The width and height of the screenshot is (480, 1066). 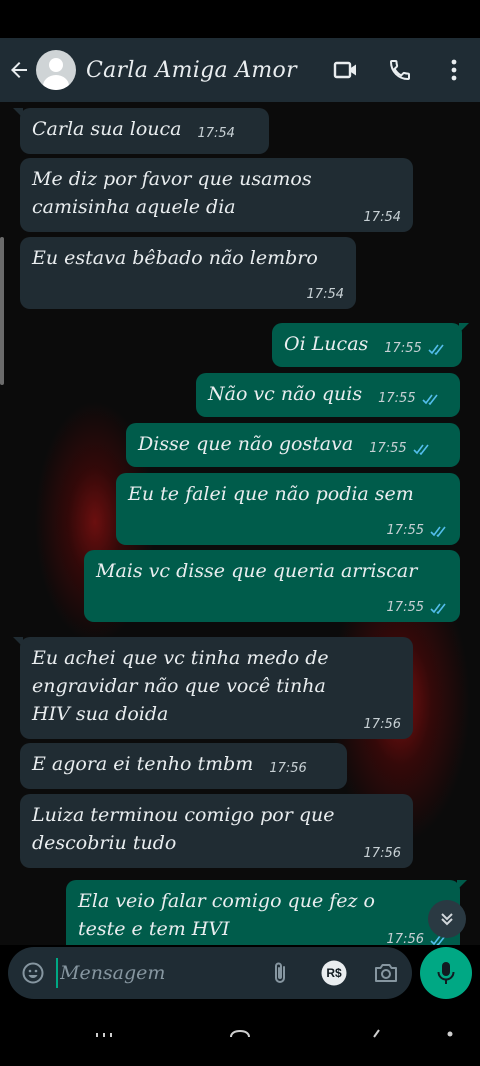 I want to click on mic-button, so click(x=446, y=973).